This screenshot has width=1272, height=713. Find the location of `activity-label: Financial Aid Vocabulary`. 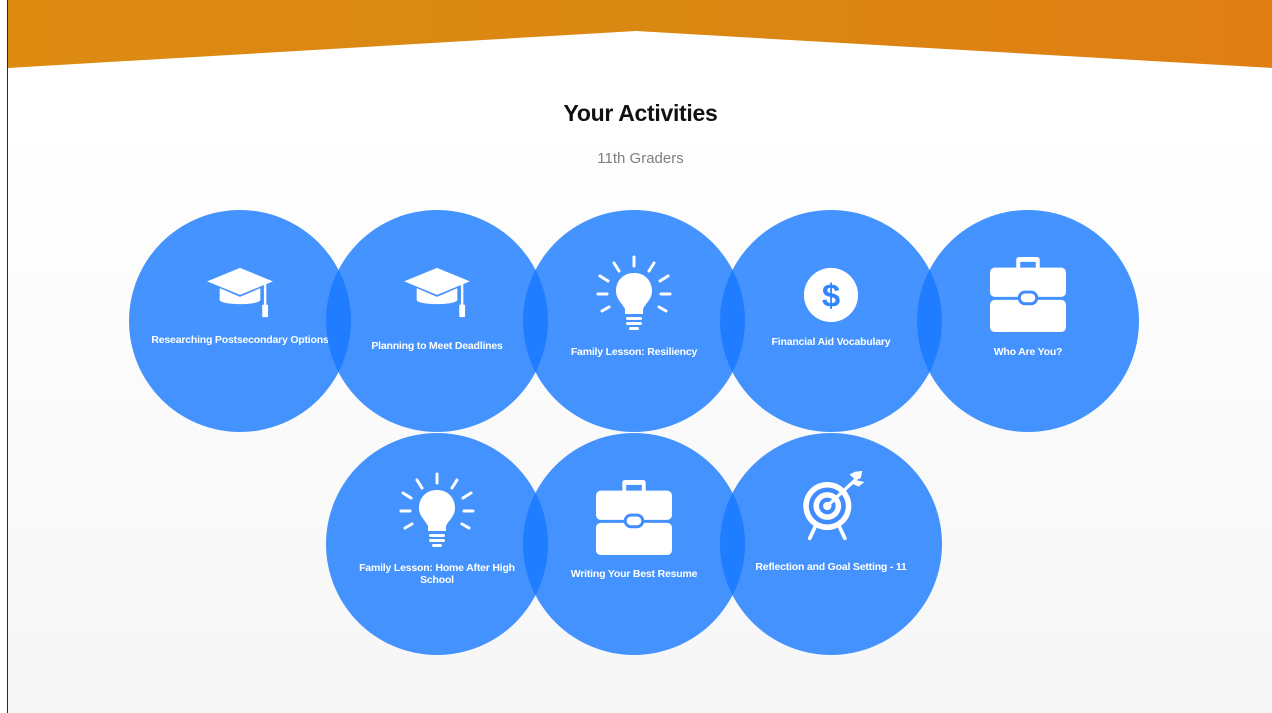

activity-label: Financial Aid Vocabulary is located at coordinates (831, 342).